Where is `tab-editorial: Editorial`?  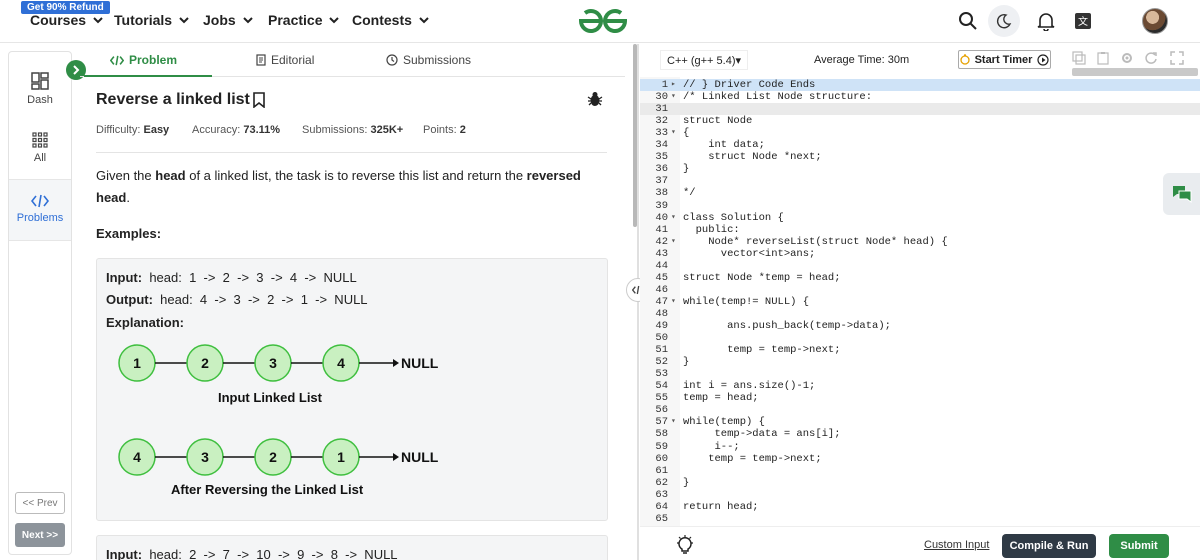
tab-editorial: Editorial is located at coordinates (285, 60).